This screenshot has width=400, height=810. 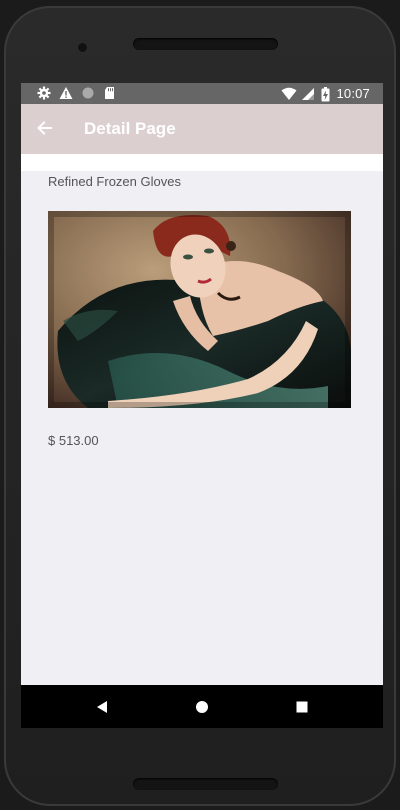 I want to click on bottom-speaker, so click(x=205, y=784).